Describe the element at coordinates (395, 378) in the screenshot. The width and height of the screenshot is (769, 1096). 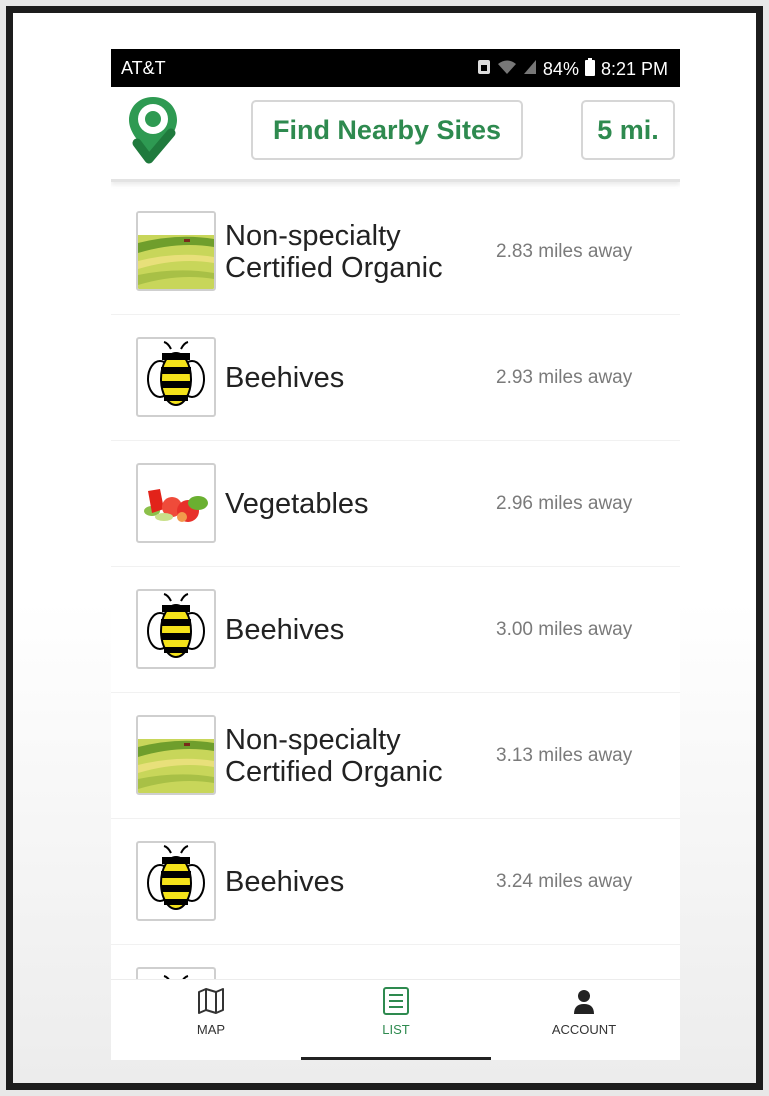
I see `list-item: Beehives 2.93 miles away` at that location.